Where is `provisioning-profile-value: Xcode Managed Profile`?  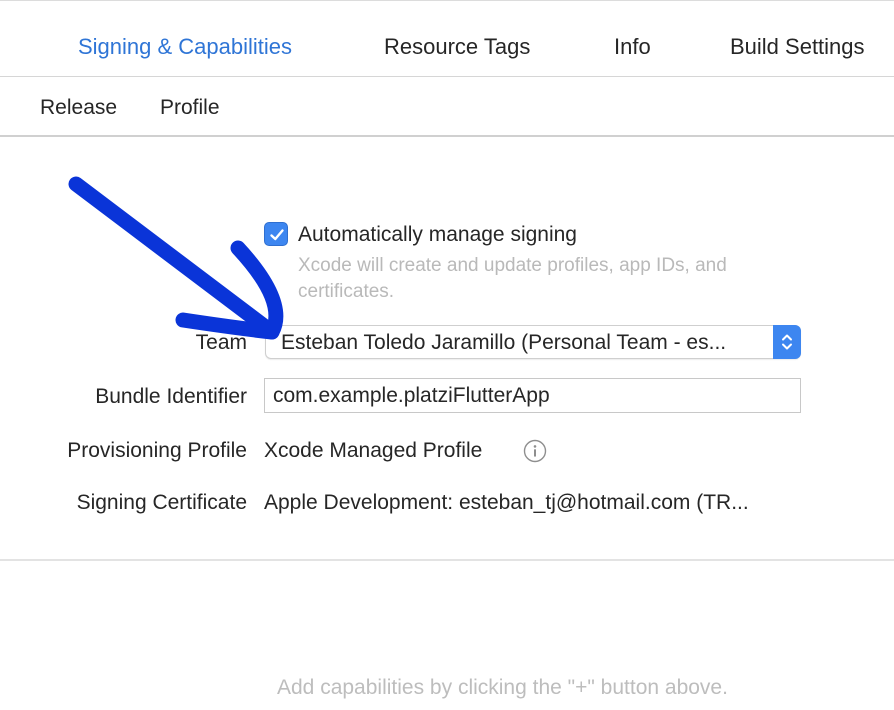 provisioning-profile-value: Xcode Managed Profile is located at coordinates (373, 450).